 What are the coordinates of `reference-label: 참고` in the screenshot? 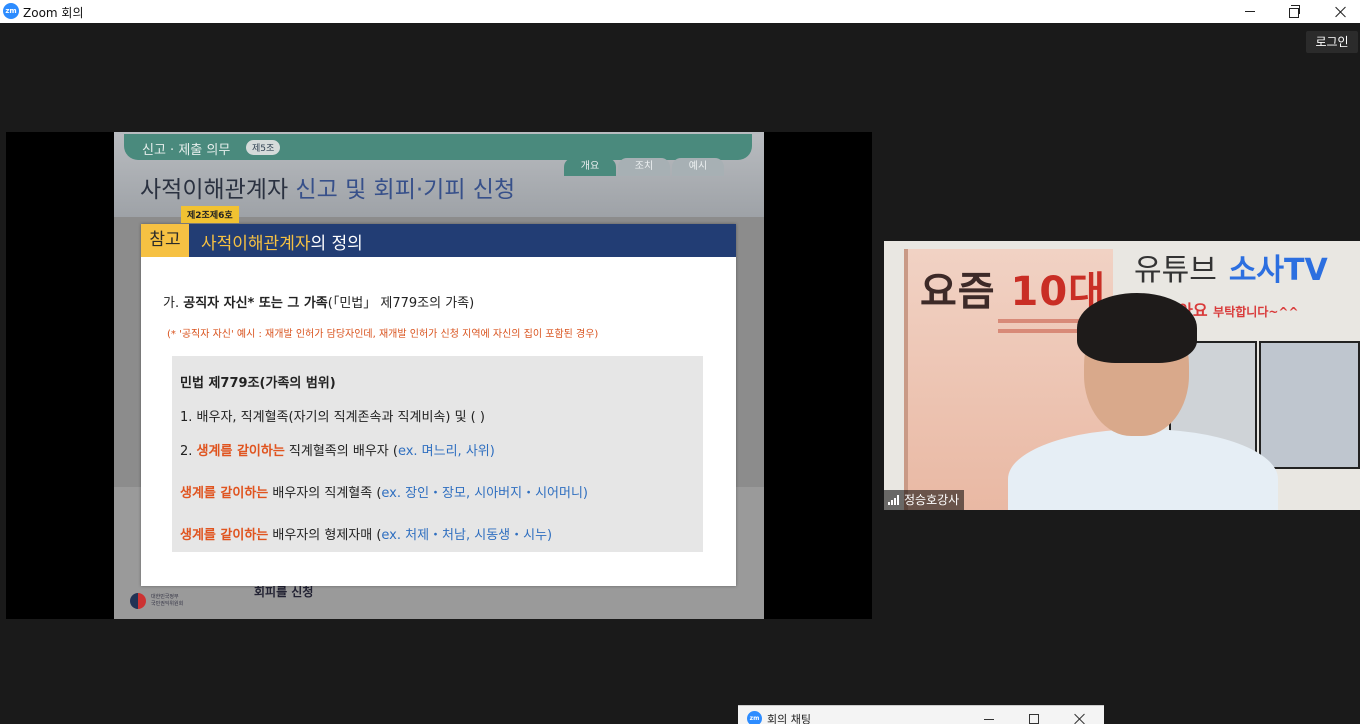 It's located at (165, 240).